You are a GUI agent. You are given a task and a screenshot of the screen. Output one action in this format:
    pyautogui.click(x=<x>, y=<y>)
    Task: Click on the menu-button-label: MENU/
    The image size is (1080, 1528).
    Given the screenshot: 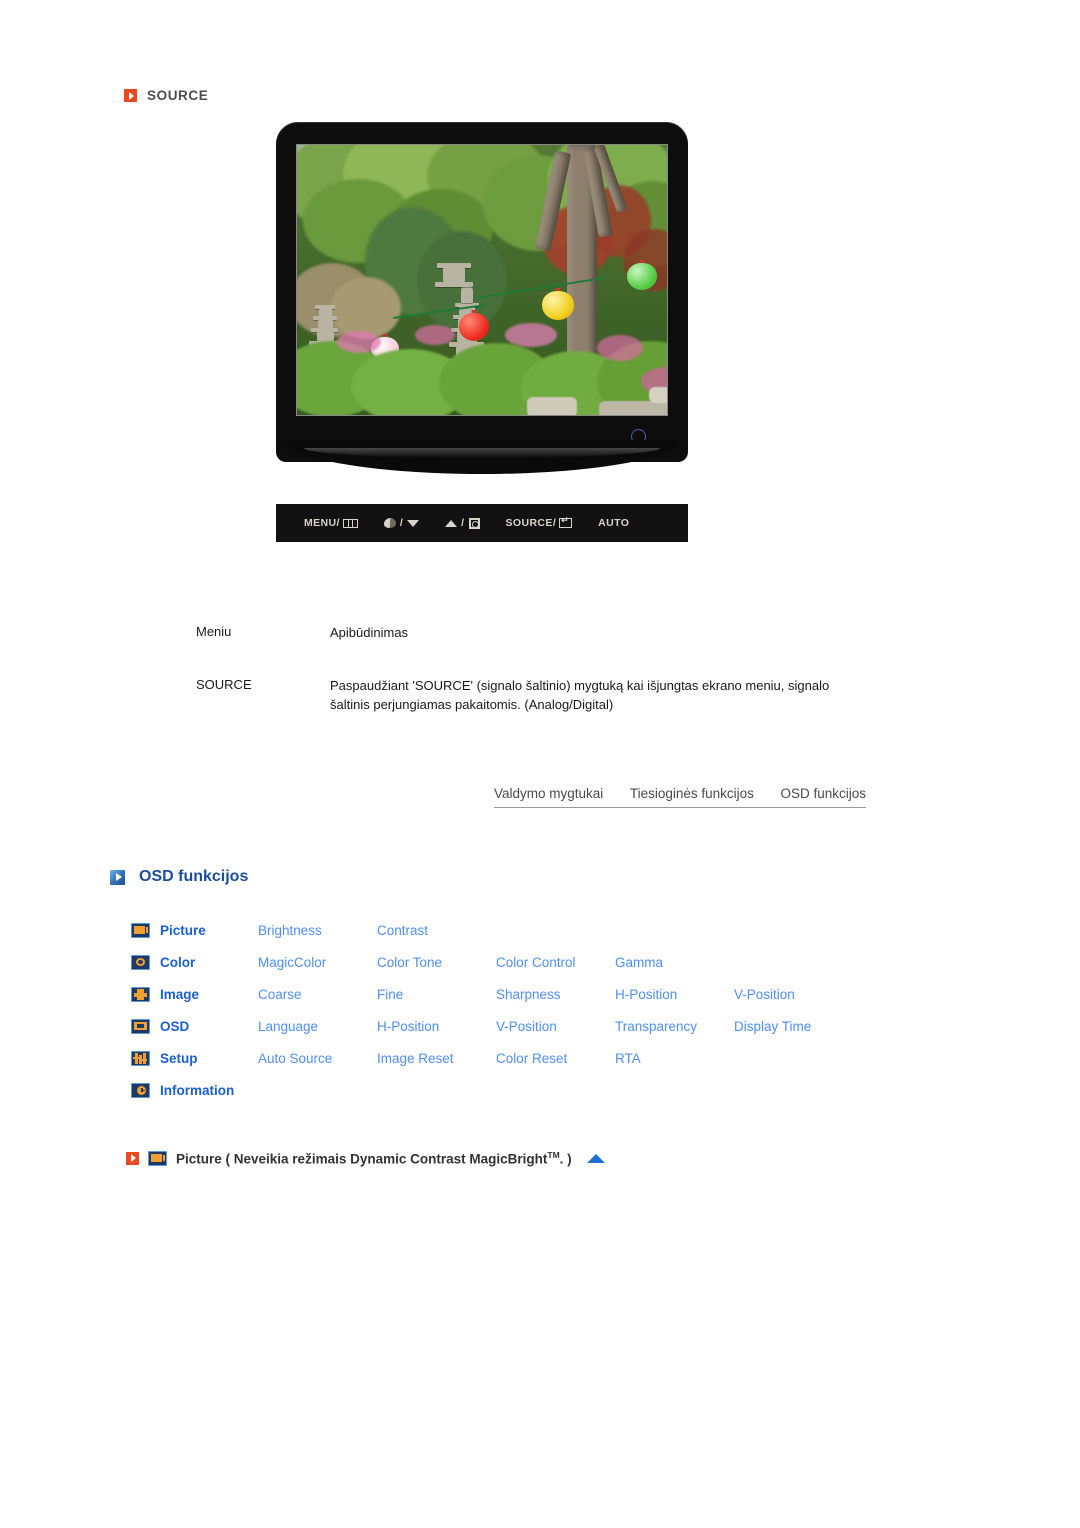 What is the action you would take?
    pyautogui.click(x=322, y=523)
    